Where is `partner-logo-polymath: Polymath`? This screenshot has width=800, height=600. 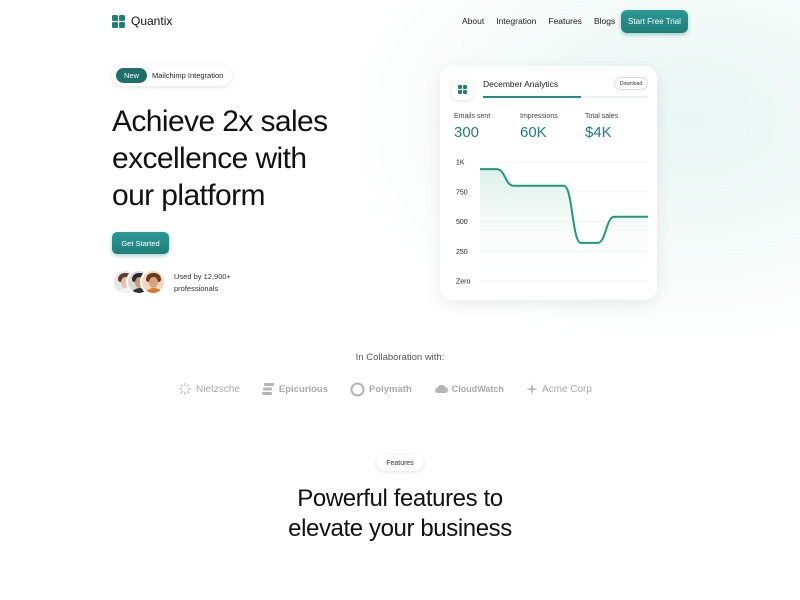 partner-logo-polymath: Polymath is located at coordinates (381, 389).